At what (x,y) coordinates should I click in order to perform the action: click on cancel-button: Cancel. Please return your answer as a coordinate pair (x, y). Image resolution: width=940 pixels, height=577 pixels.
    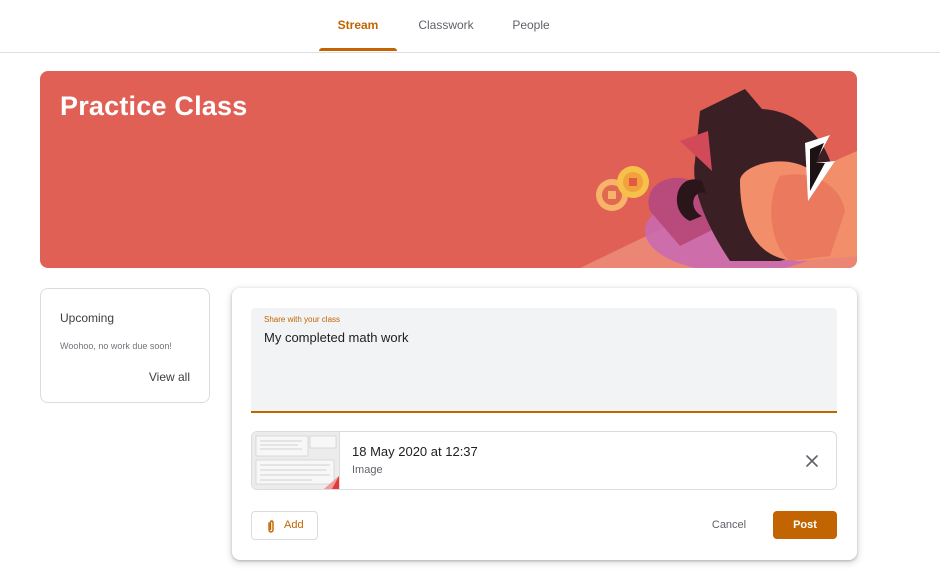
    Looking at the image, I should click on (729, 525).